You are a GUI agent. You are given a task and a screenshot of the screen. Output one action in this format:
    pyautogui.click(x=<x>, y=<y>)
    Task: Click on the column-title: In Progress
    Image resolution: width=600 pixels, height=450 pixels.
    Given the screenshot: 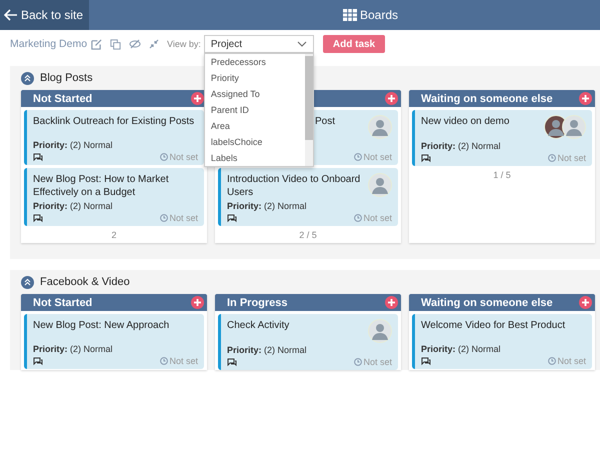 What is the action you would take?
    pyautogui.click(x=257, y=302)
    